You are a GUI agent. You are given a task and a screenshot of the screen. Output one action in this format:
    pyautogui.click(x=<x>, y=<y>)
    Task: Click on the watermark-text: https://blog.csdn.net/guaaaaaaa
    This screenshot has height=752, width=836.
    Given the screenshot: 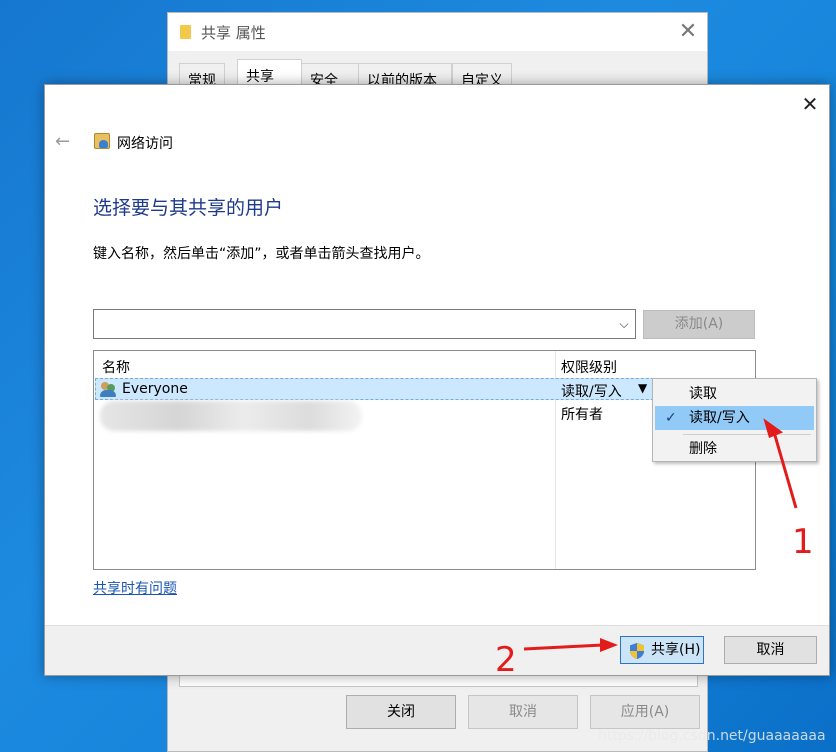 What is the action you would take?
    pyautogui.click(x=712, y=736)
    